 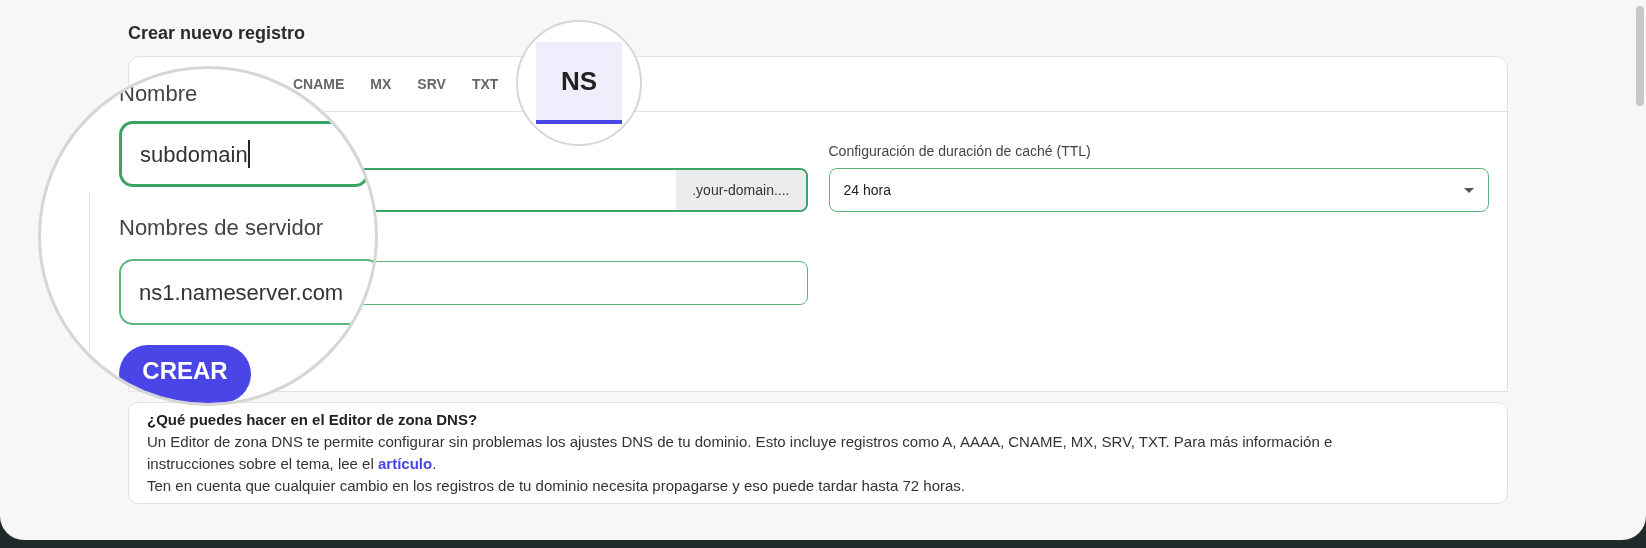 What do you see at coordinates (221, 228) in the screenshot?
I see `nameserver-label: Nombres de servidor` at bounding box center [221, 228].